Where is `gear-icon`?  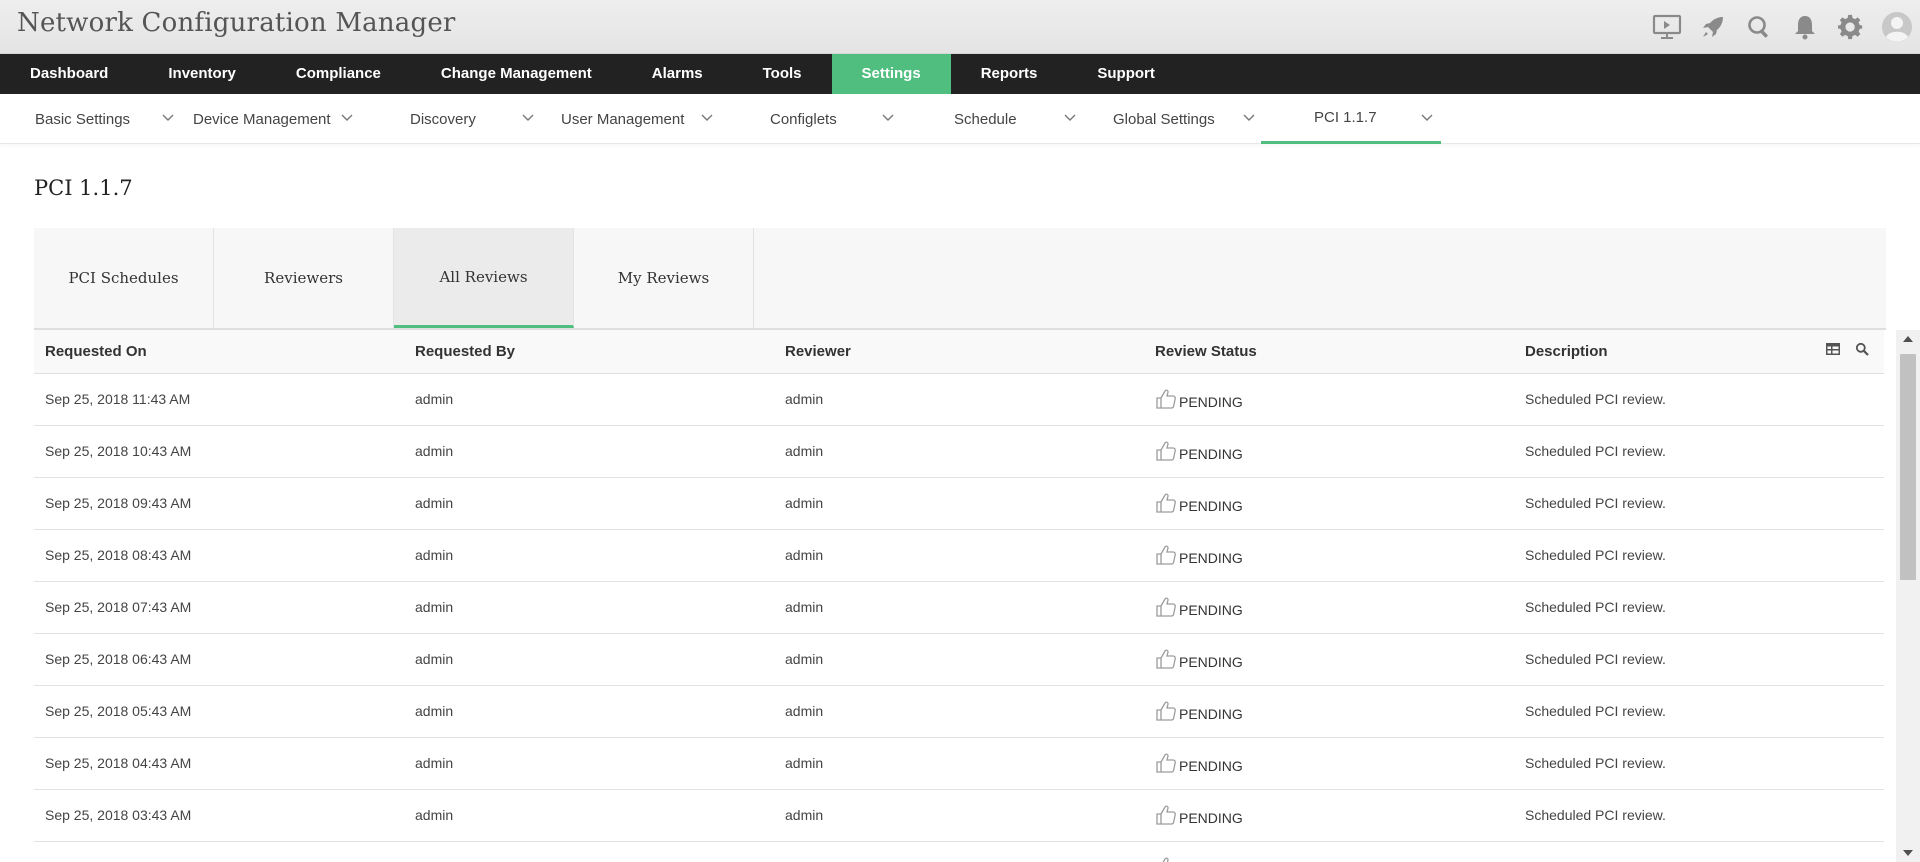 gear-icon is located at coordinates (1851, 27).